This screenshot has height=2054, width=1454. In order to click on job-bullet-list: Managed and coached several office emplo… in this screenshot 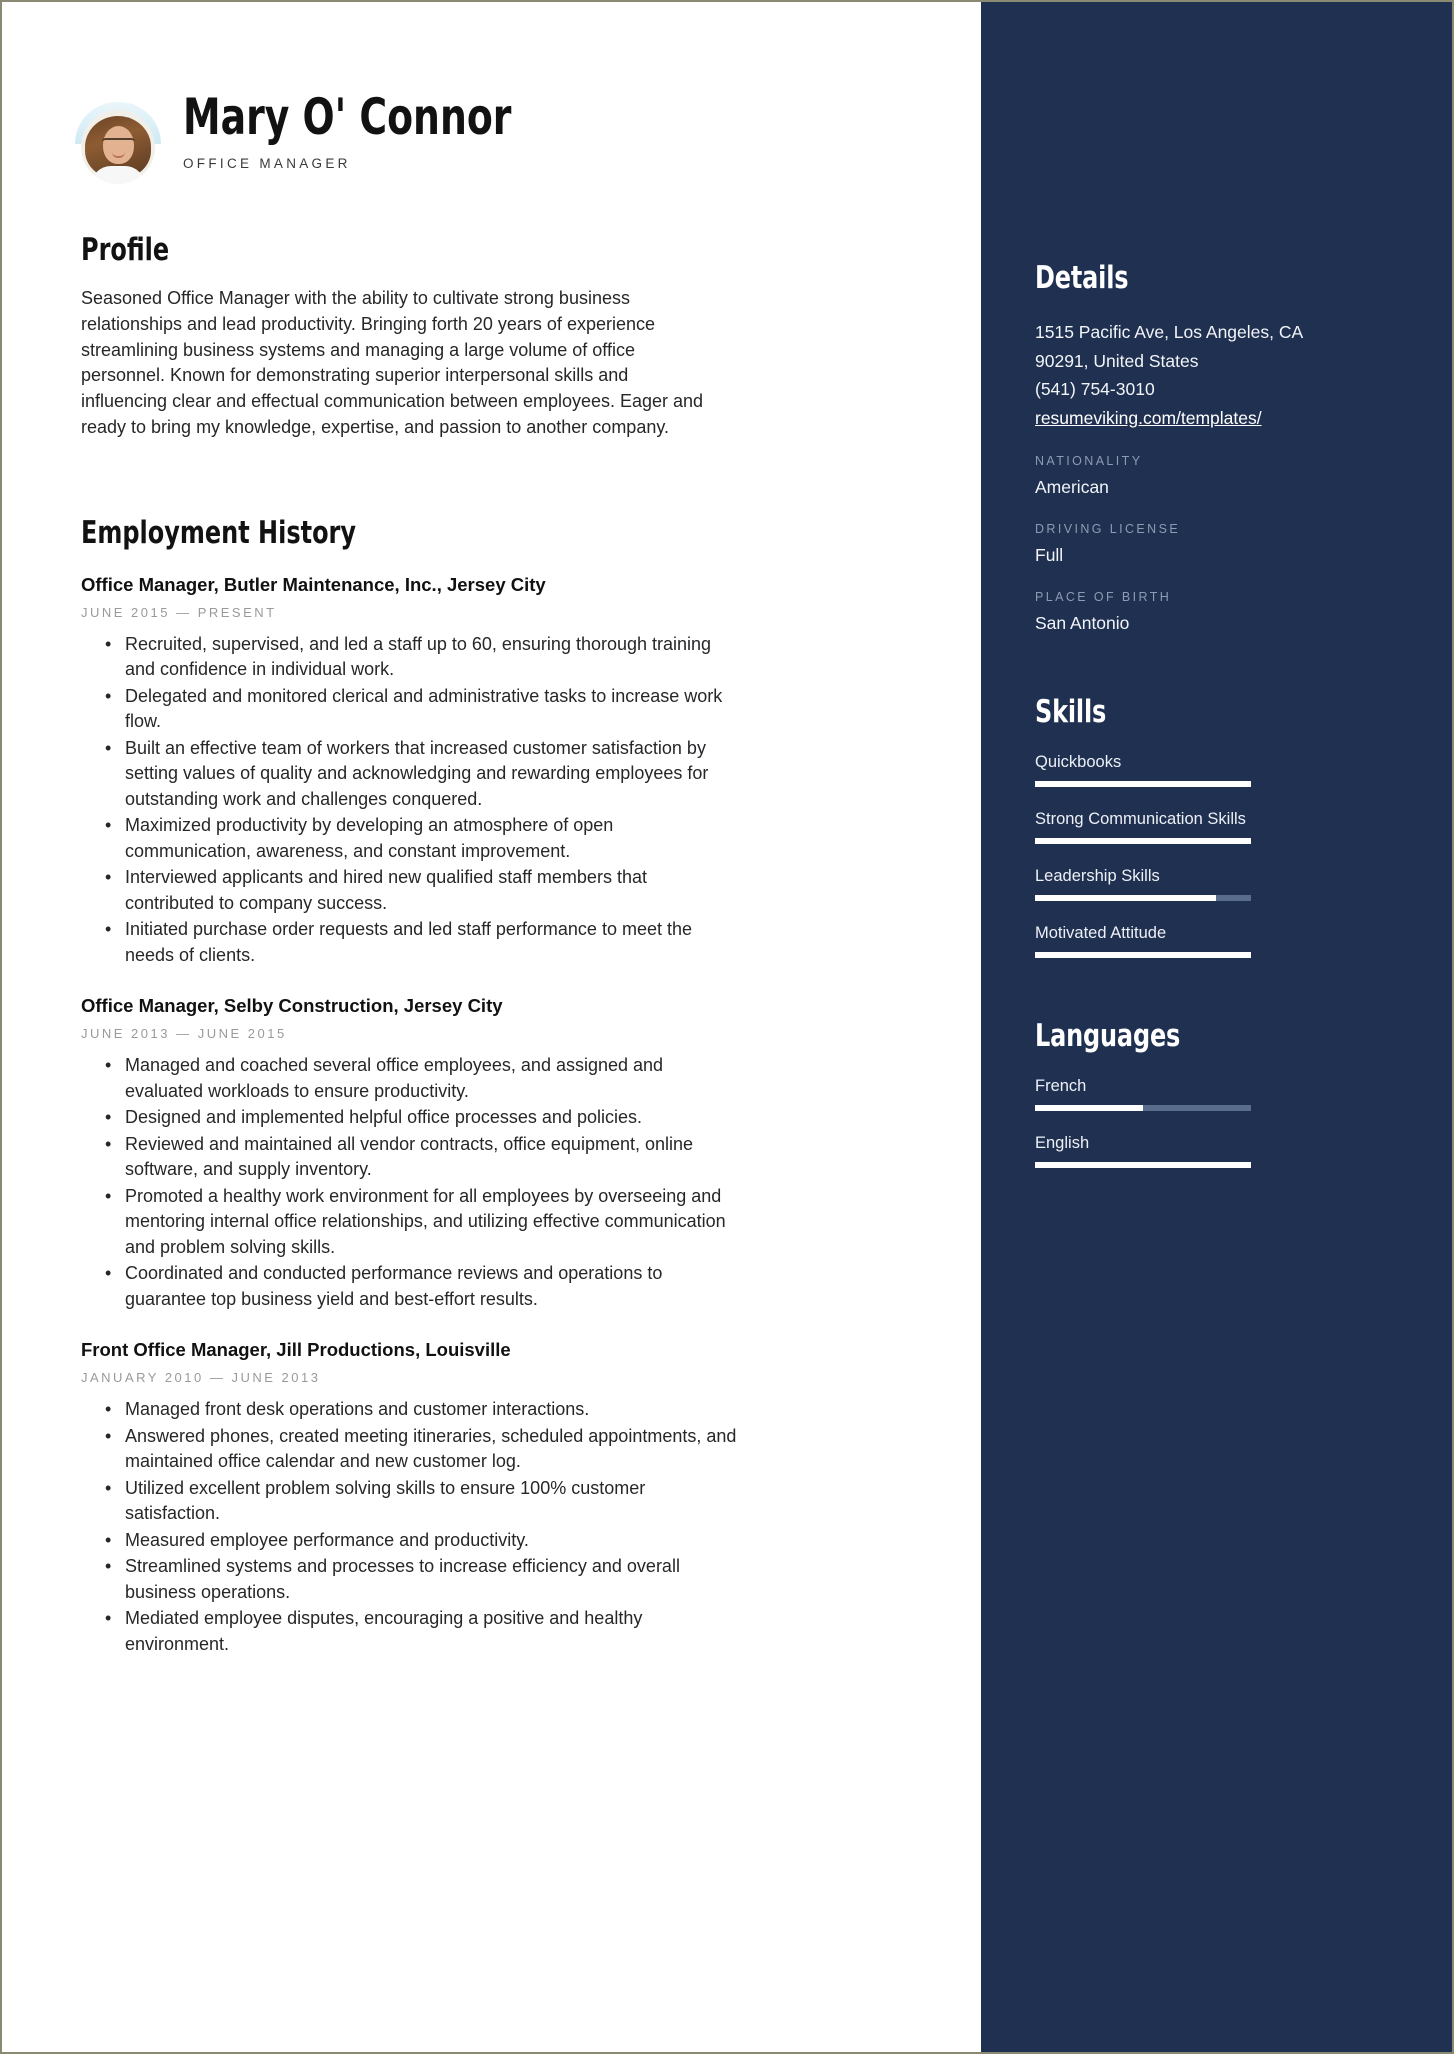, I will do `click(411, 1182)`.